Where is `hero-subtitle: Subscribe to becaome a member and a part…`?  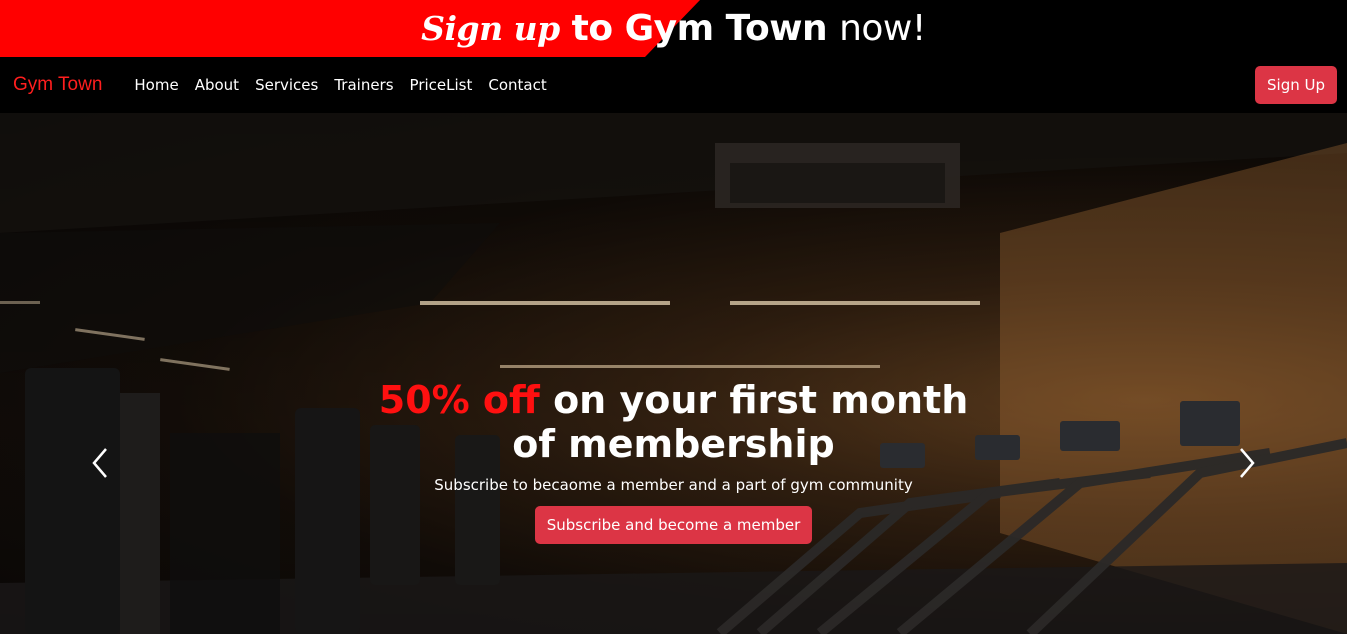 hero-subtitle: Subscribe to becaome a member and a part… is located at coordinates (673, 485).